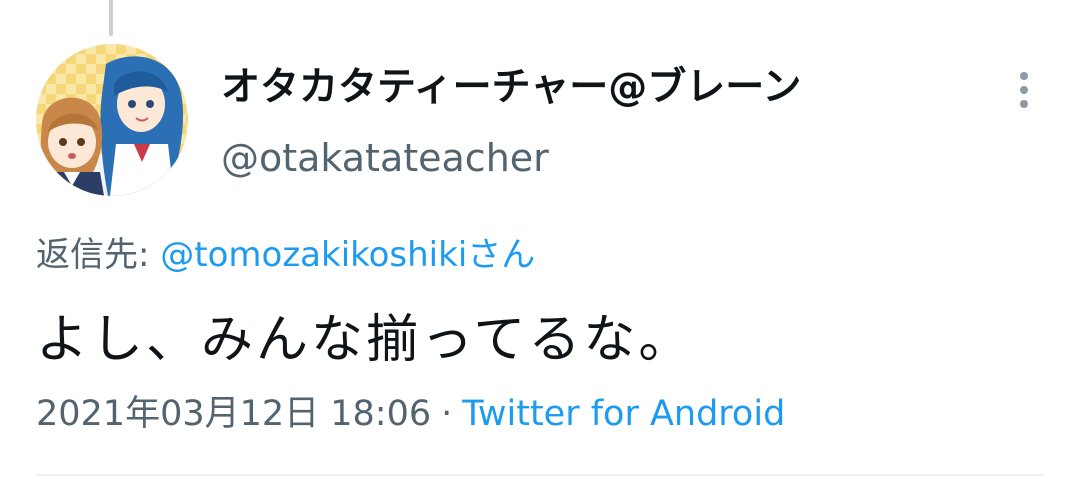  I want to click on more-options-button, so click(1024, 90).